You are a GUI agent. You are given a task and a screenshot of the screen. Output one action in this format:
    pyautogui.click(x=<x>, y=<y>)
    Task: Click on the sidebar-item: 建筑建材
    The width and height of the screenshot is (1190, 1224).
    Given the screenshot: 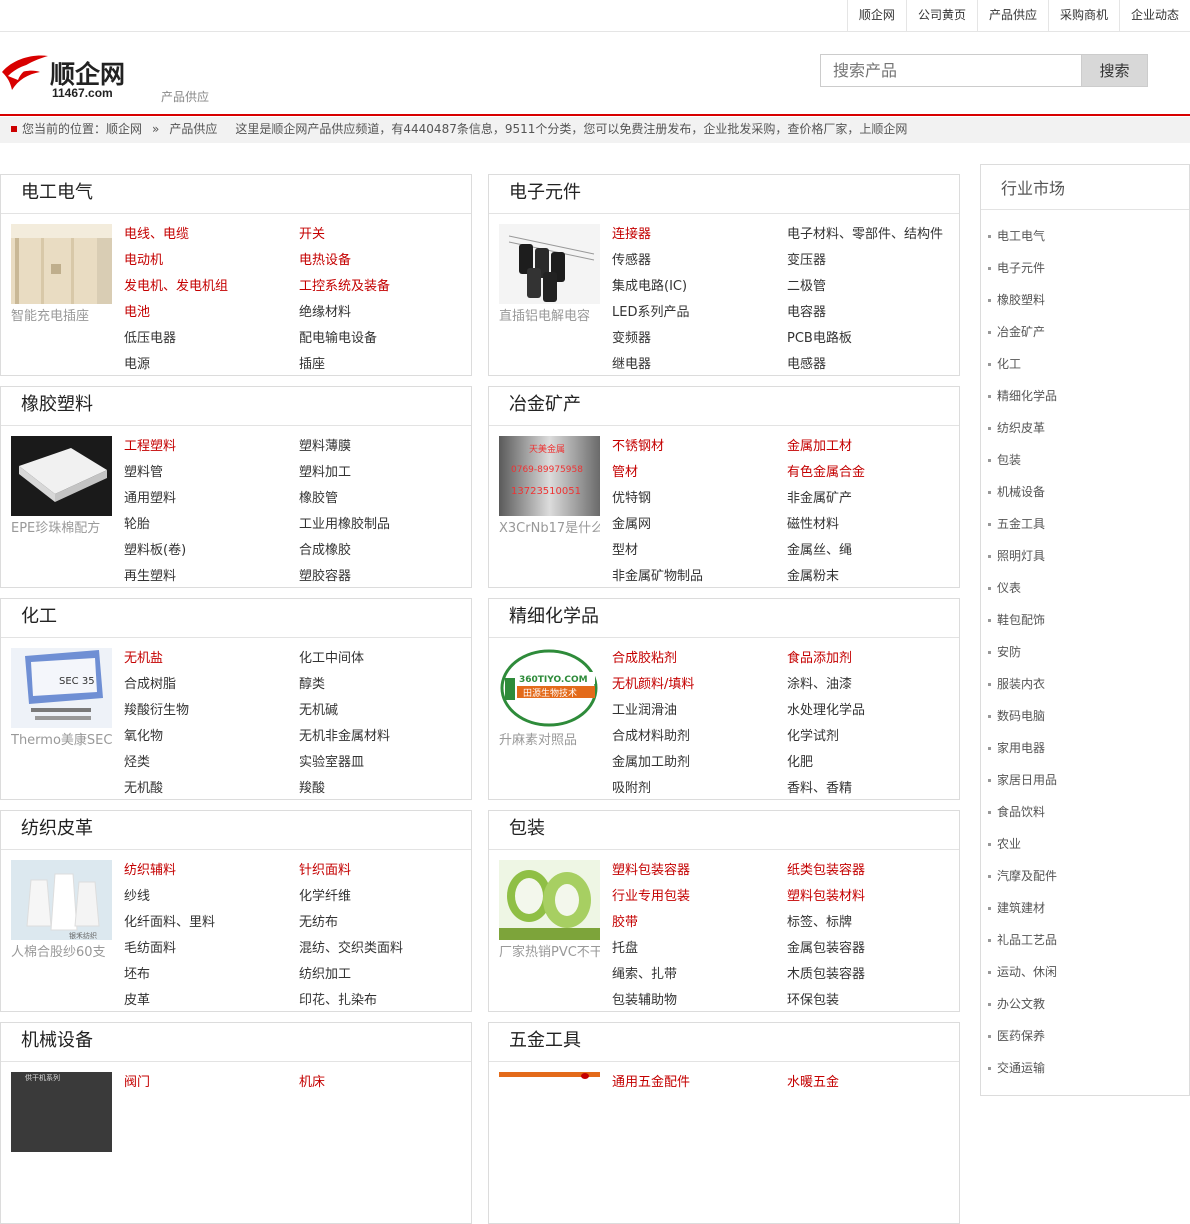 What is the action you would take?
    pyautogui.click(x=1085, y=908)
    